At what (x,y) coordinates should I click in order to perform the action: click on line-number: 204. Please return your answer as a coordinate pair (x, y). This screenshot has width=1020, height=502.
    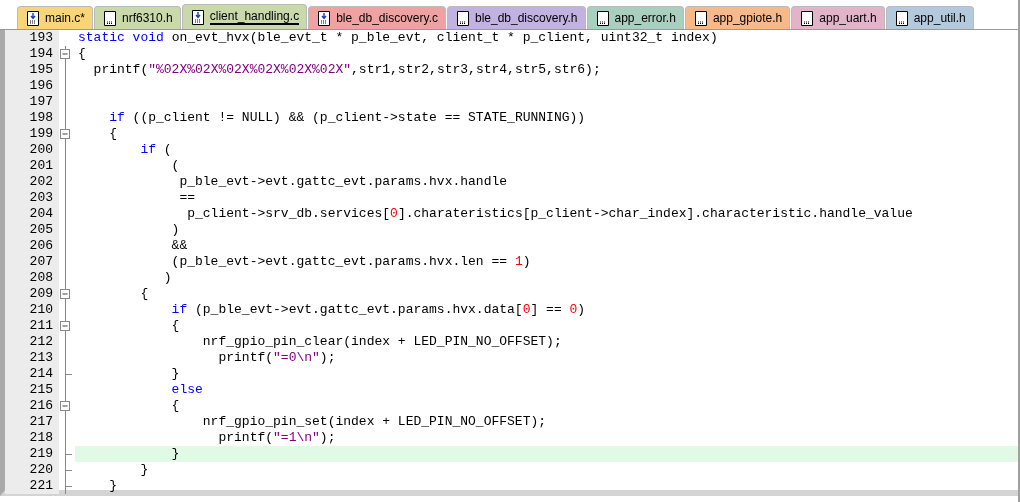
    Looking at the image, I should click on (32, 214).